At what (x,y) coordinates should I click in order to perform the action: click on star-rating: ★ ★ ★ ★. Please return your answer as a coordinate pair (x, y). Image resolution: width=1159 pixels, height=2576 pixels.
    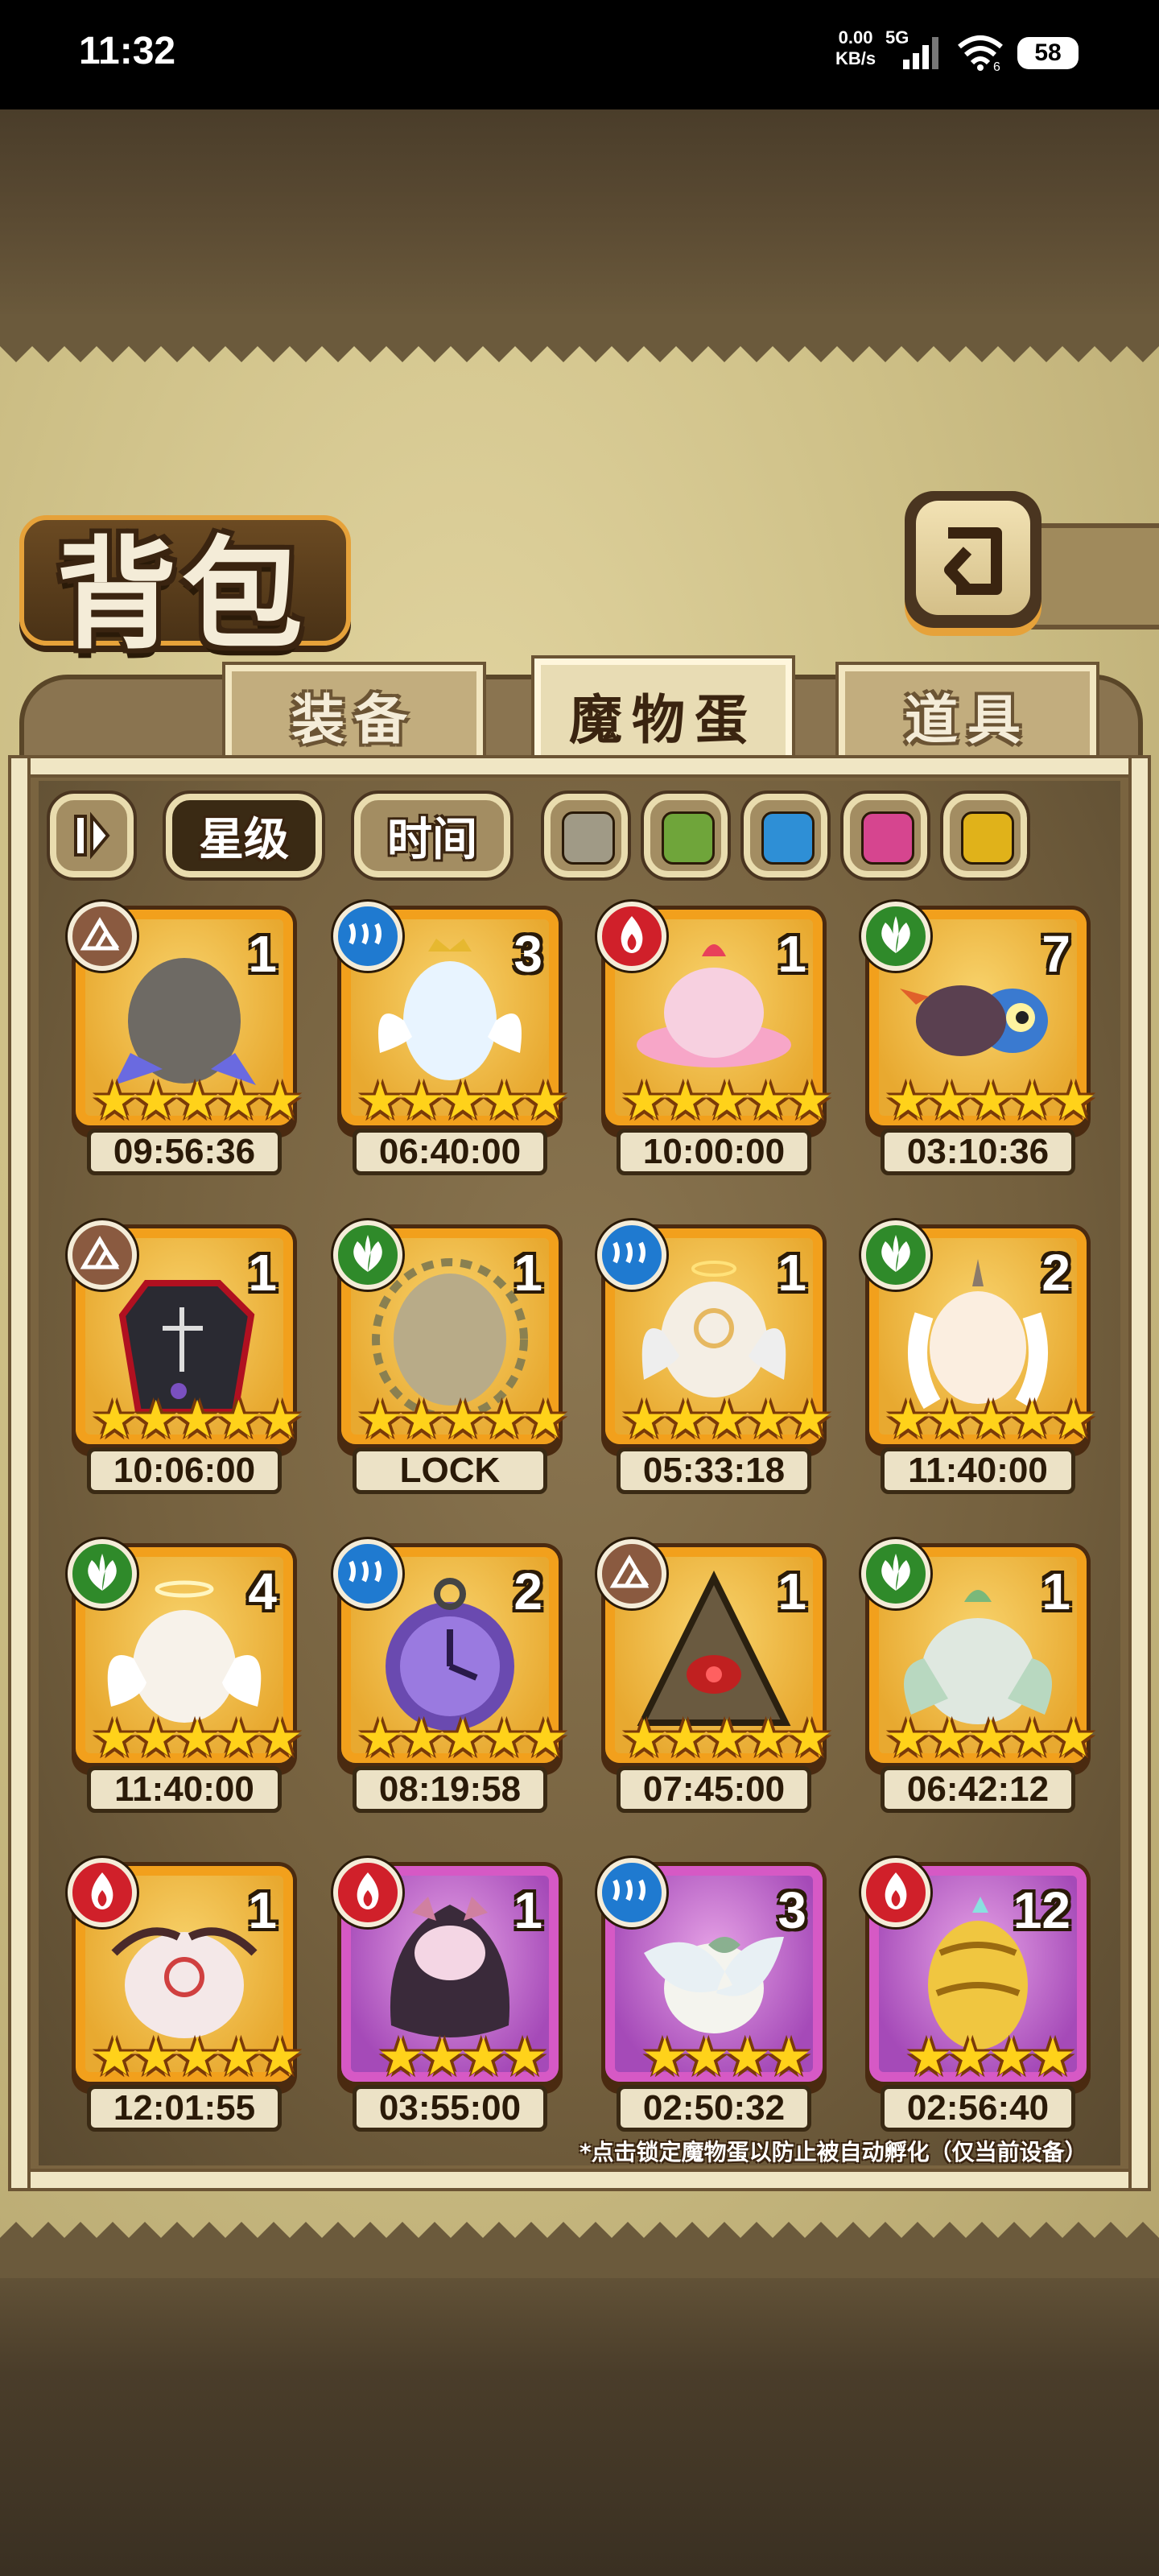
    Looking at the image, I should click on (462, 2057).